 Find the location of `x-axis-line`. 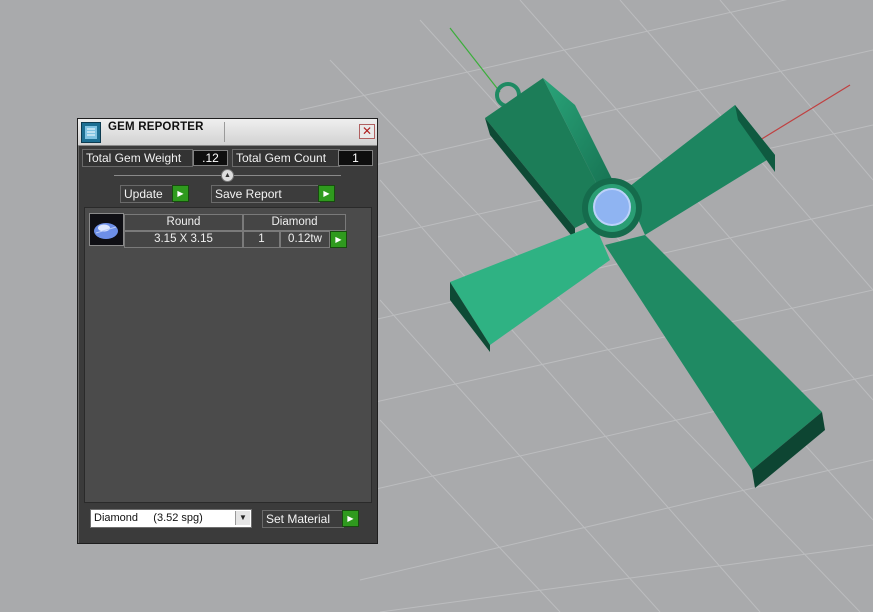

x-axis-line is located at coordinates (805, 112).